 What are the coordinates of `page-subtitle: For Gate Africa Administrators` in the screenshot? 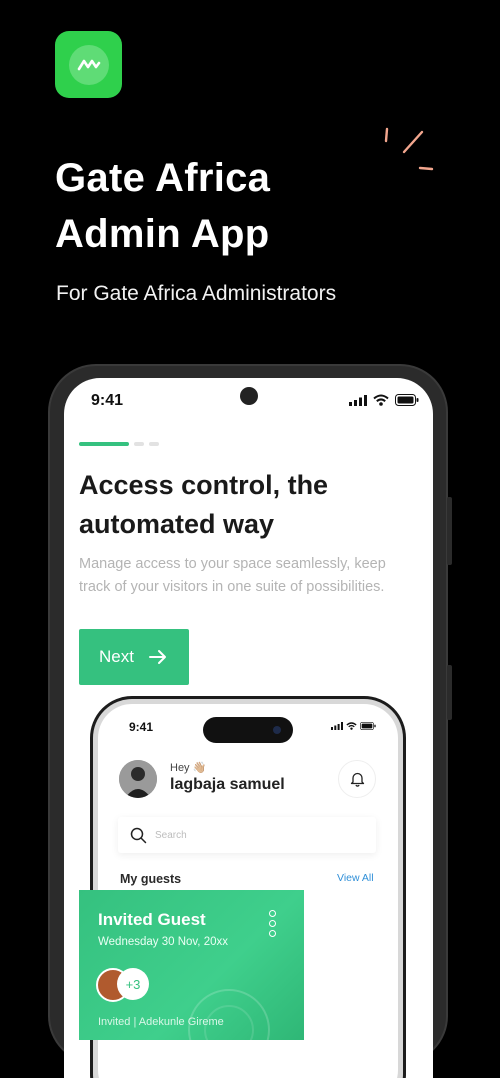 It's located at (196, 293).